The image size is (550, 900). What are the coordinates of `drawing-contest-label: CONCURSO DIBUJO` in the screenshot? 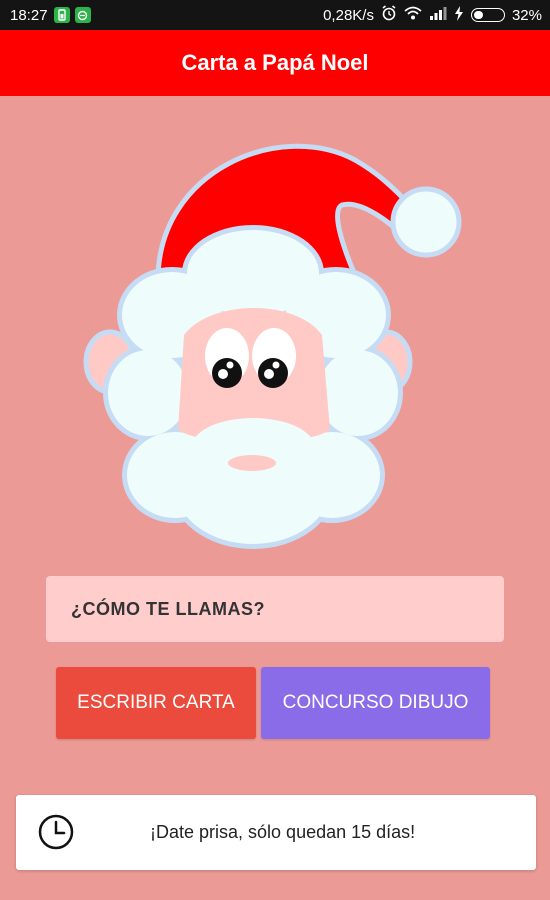 It's located at (375, 702).